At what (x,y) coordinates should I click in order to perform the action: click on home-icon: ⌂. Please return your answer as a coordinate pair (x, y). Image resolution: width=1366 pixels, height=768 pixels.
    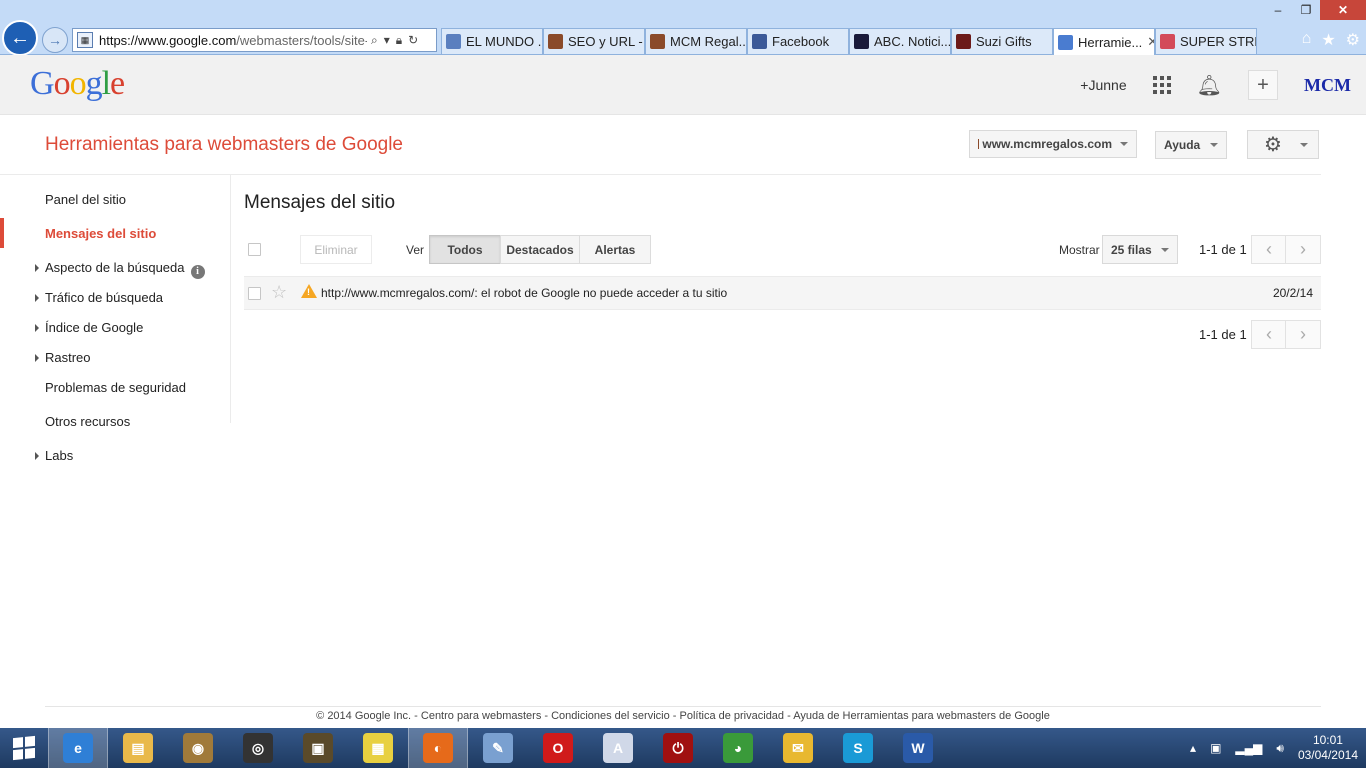
    Looking at the image, I should click on (1307, 40).